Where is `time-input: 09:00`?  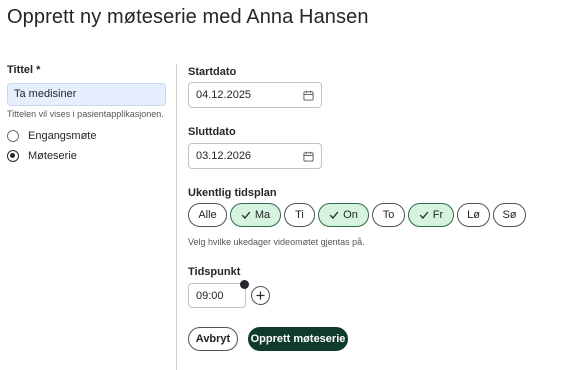 time-input: 09:00 is located at coordinates (218, 294).